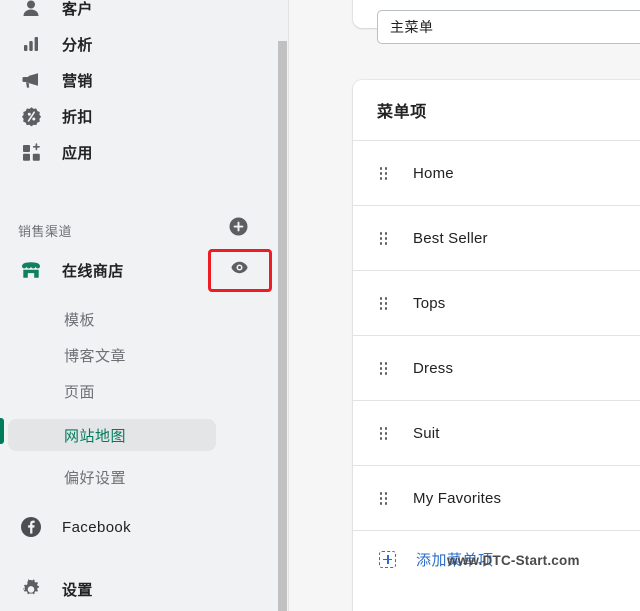  I want to click on sidebar-item-blog-posts: 博客文章, so click(112, 355).